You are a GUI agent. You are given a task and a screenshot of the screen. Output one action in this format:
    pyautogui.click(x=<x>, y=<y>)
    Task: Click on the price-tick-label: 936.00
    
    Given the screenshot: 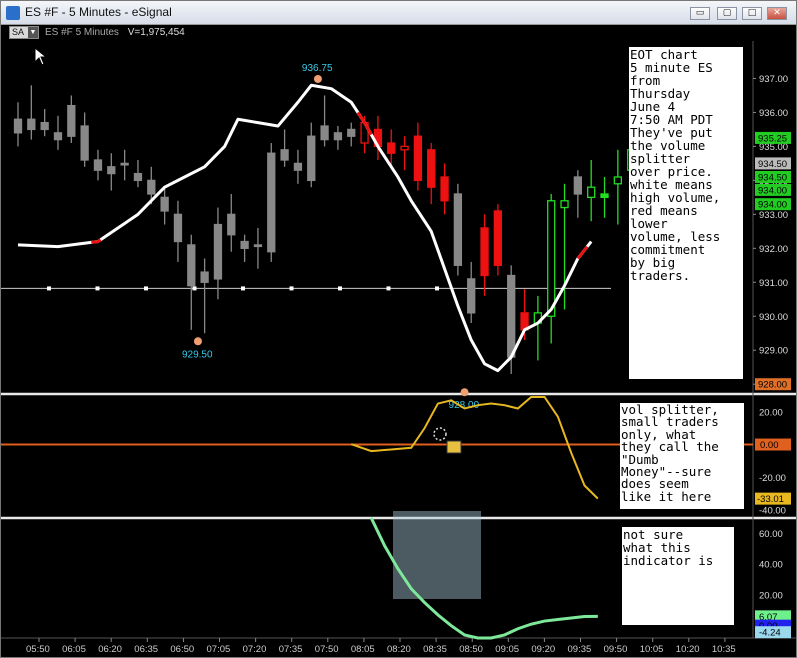 What is the action you would take?
    pyautogui.click(x=773, y=113)
    